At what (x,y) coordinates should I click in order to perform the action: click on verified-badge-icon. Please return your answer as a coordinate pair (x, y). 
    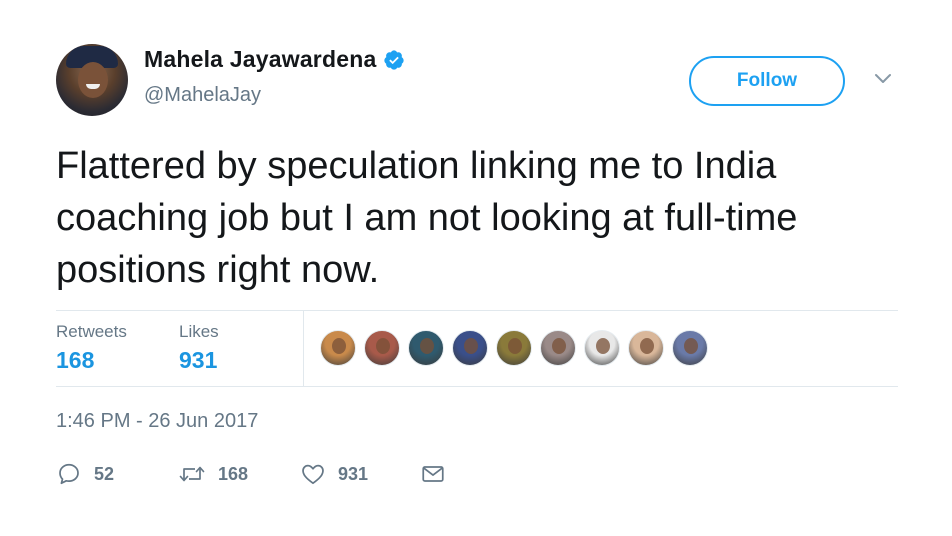
    Looking at the image, I should click on (394, 60).